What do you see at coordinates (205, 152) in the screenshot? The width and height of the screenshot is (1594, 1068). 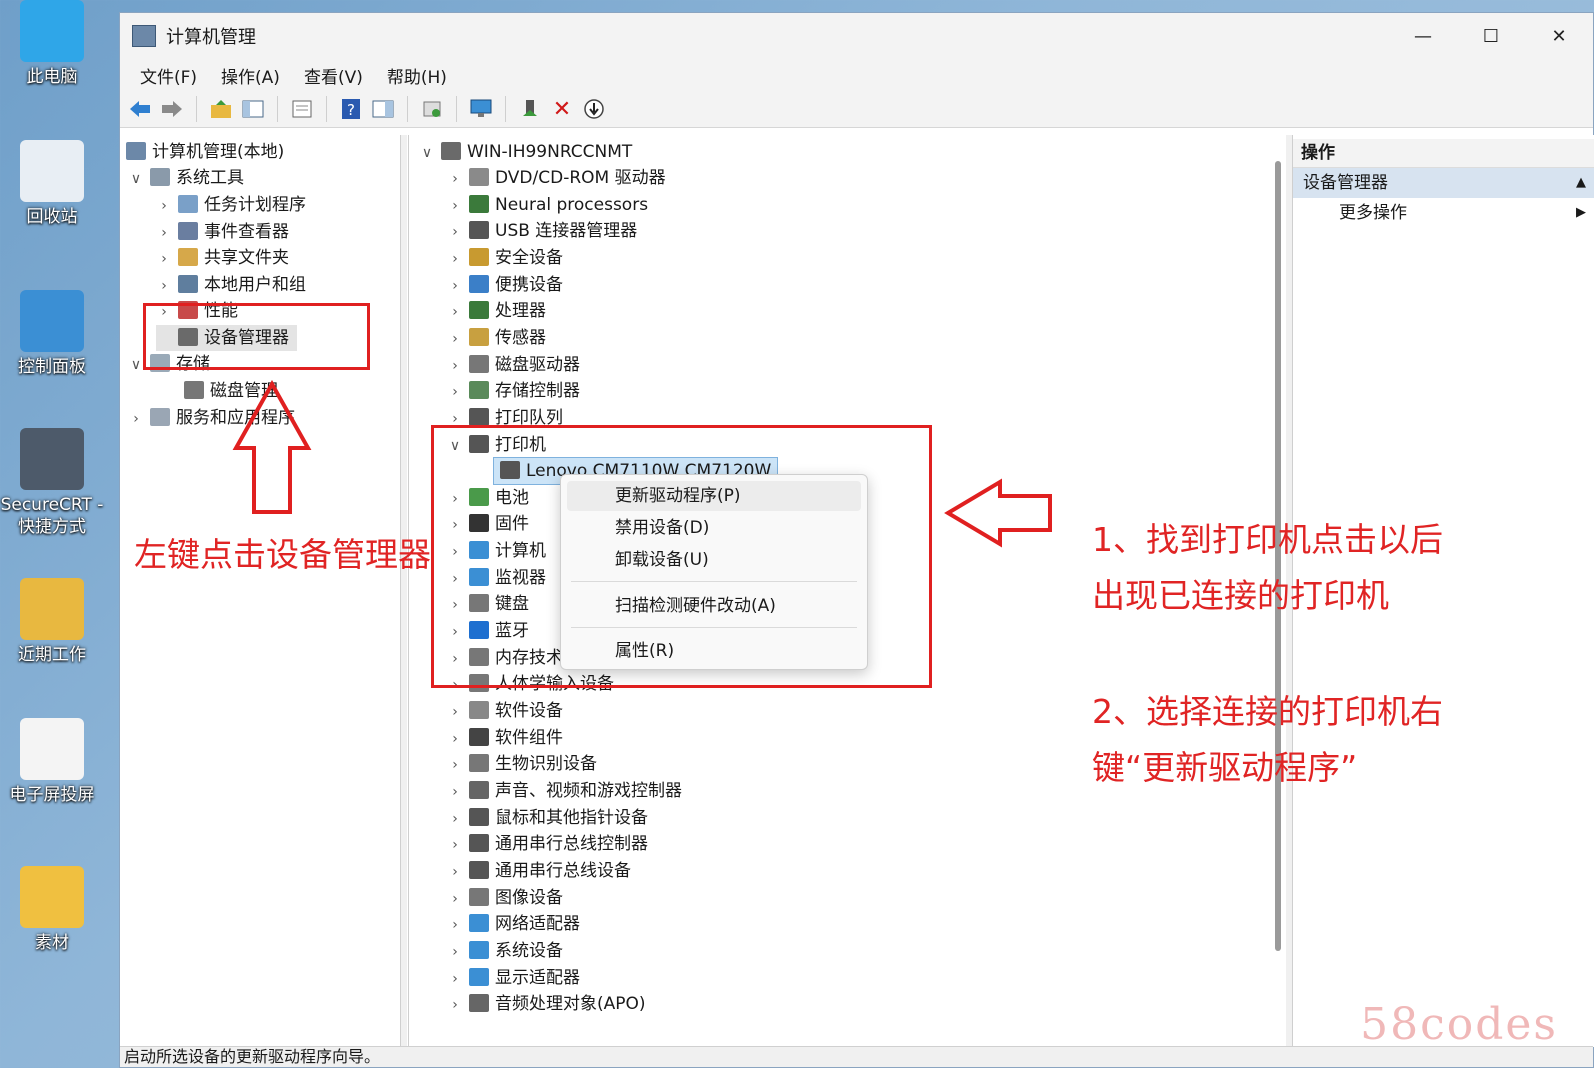 I see `tree-root: 计算机管理(本地)` at bounding box center [205, 152].